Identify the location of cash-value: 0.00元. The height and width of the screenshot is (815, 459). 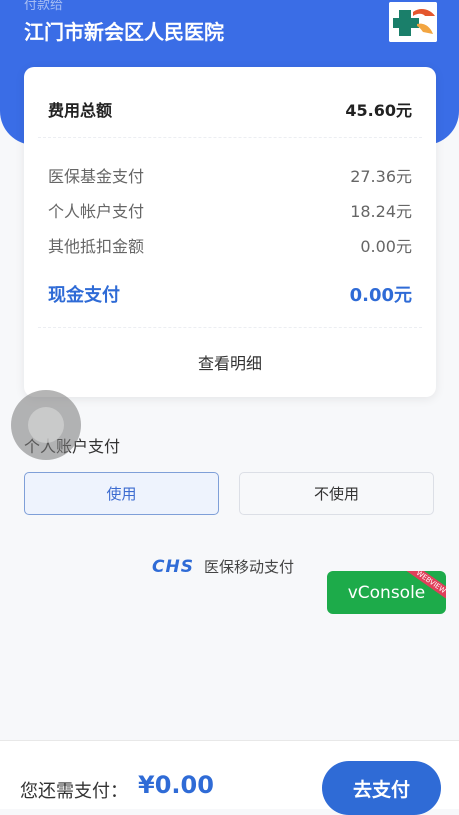
(380, 295).